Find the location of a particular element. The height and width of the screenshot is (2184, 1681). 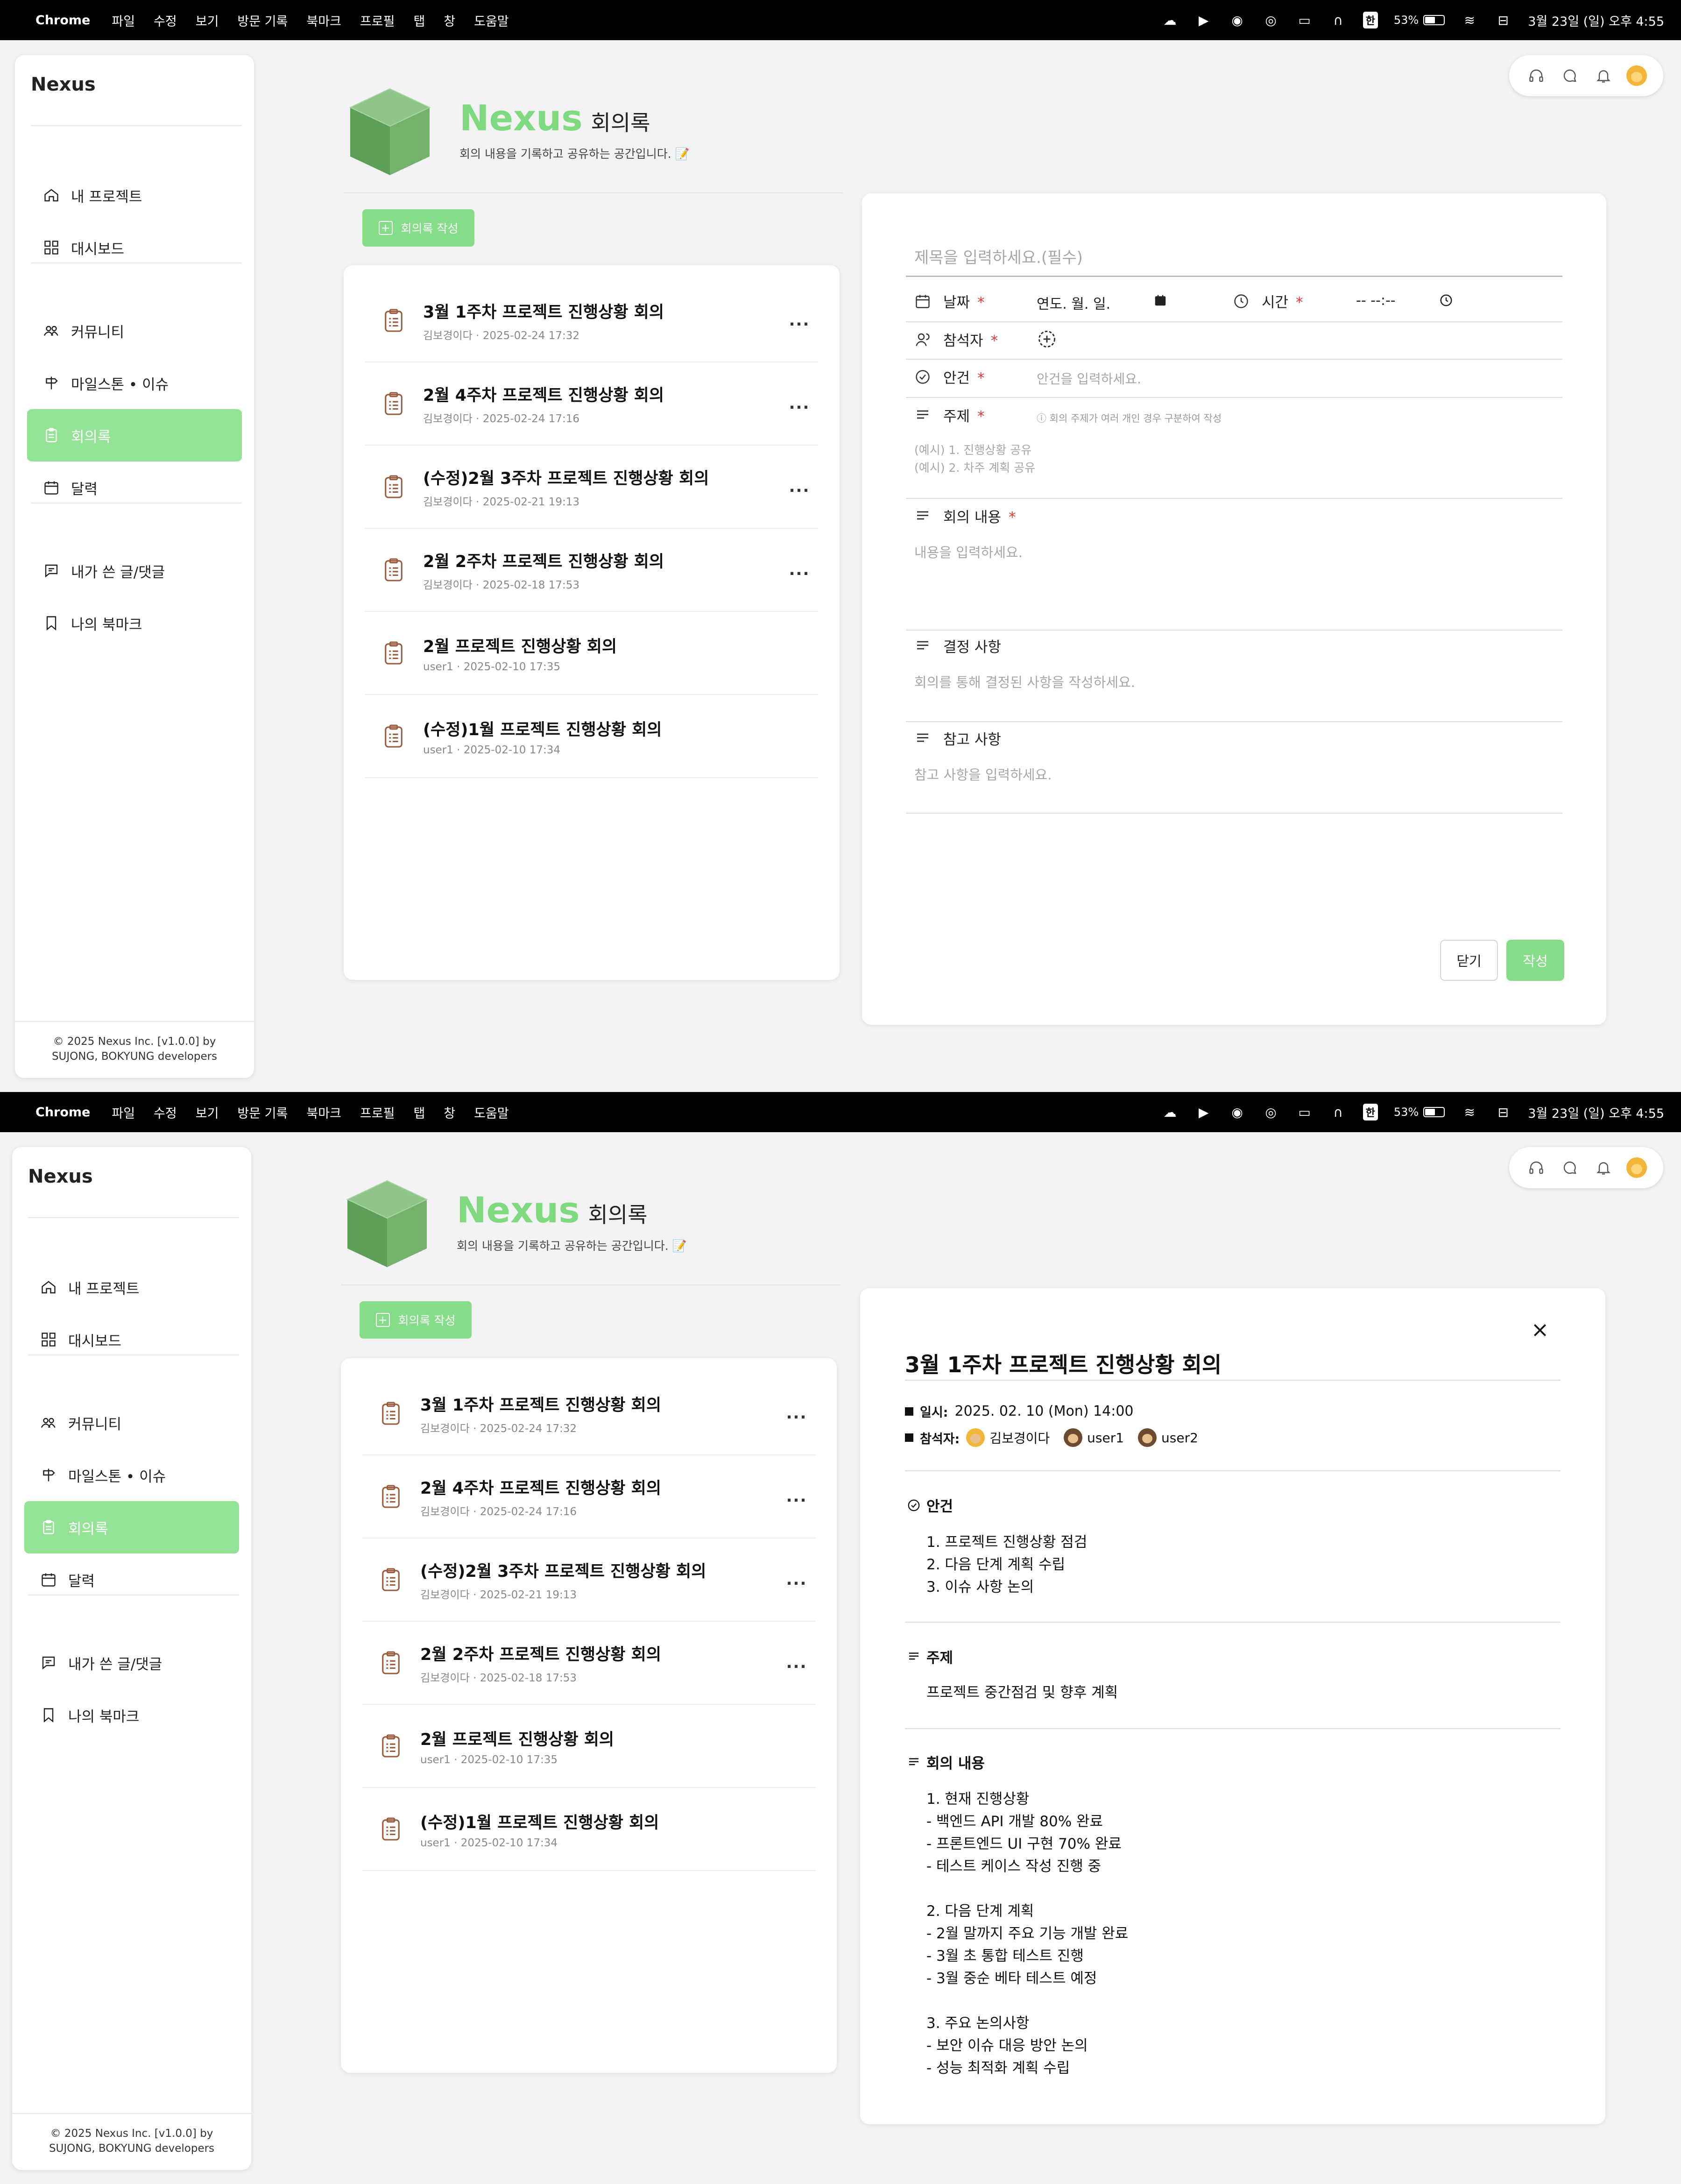

battery-status: 53% is located at coordinates (1419, 20).